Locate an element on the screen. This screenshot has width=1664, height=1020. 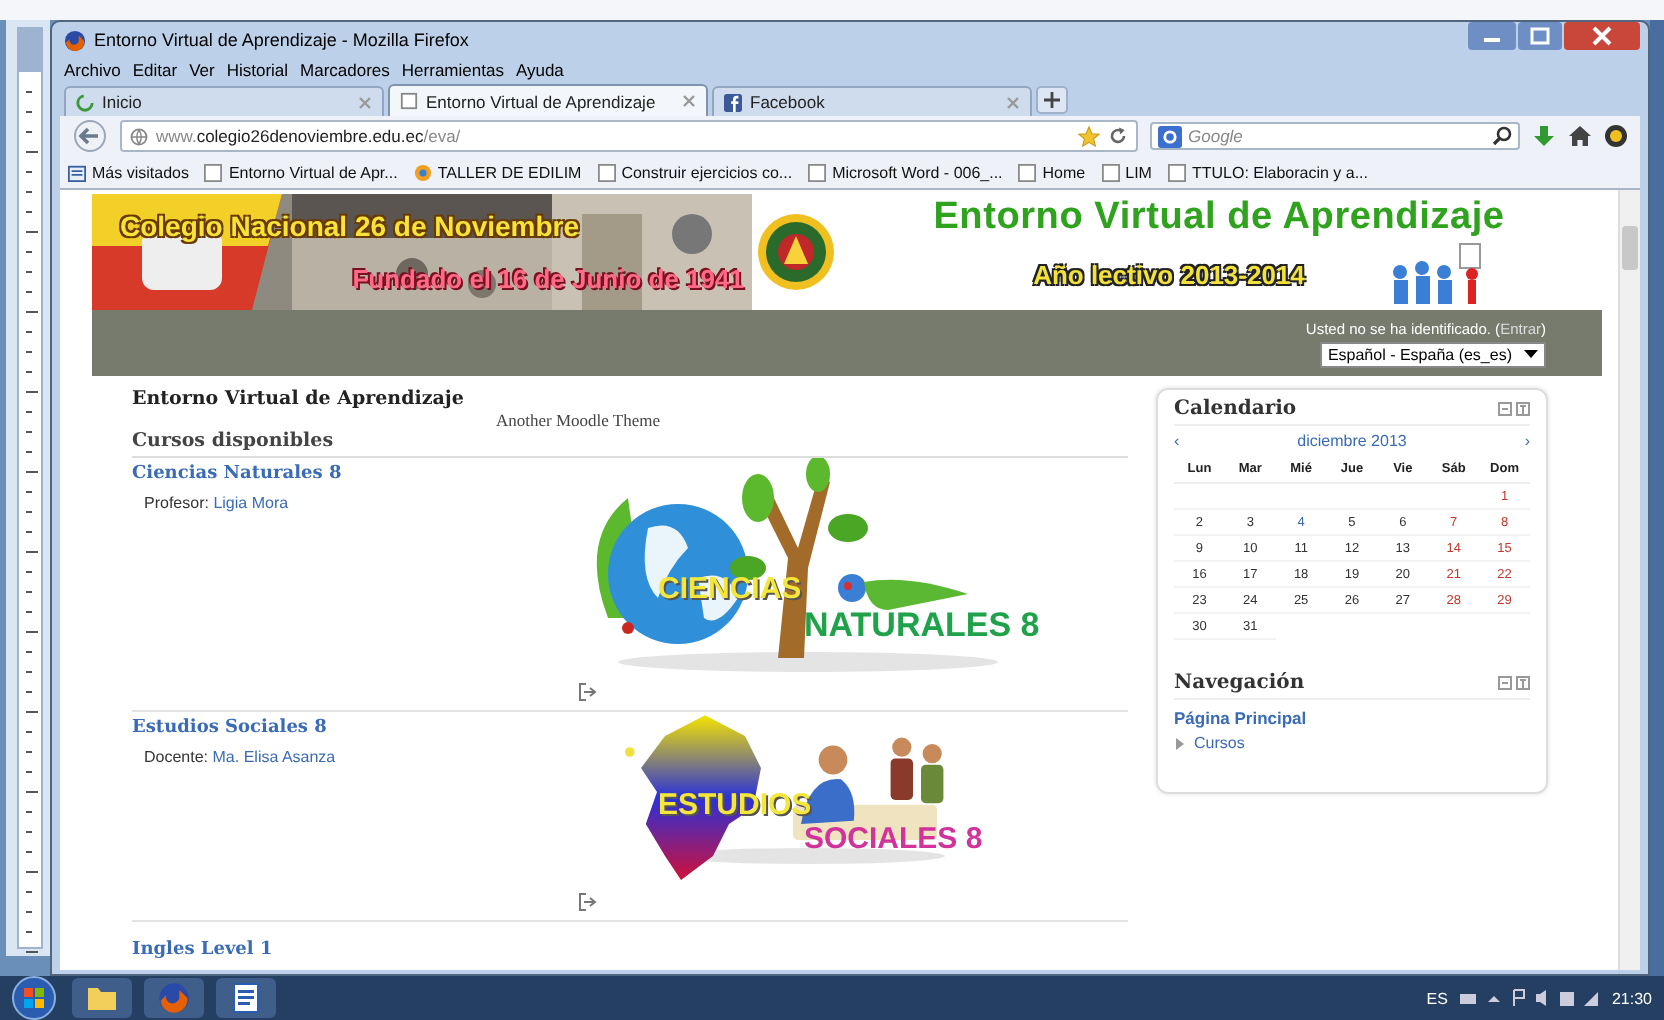
facebook-icon is located at coordinates (733, 102).